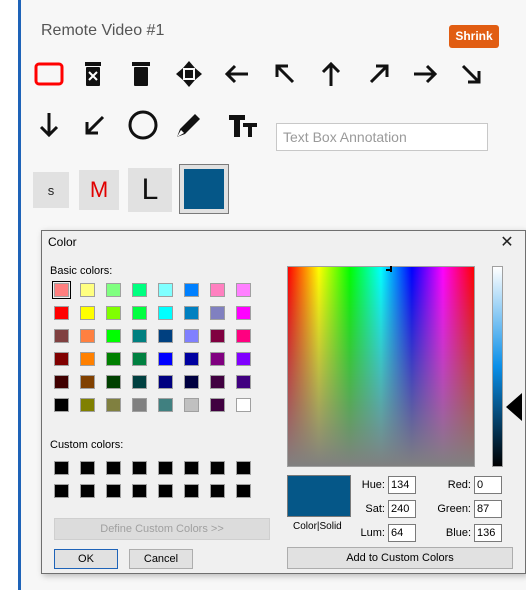 The height and width of the screenshot is (590, 526). I want to click on arrow-up-right-tool, so click(379, 74).